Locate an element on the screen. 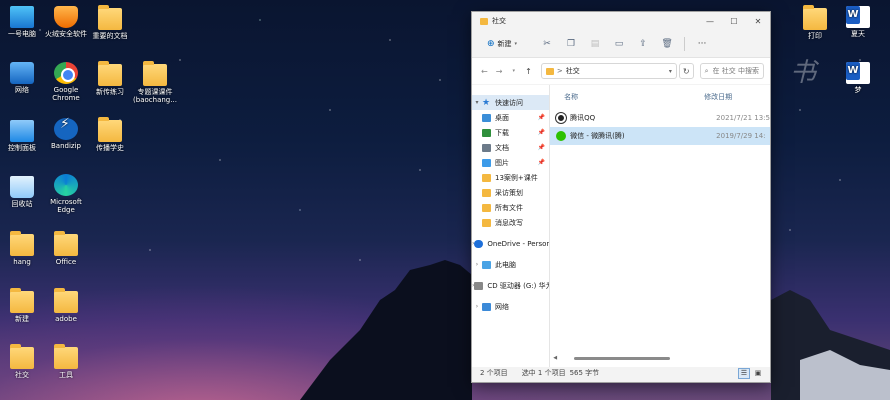  nav-this-pc: › 此电脑 is located at coordinates (510, 264).